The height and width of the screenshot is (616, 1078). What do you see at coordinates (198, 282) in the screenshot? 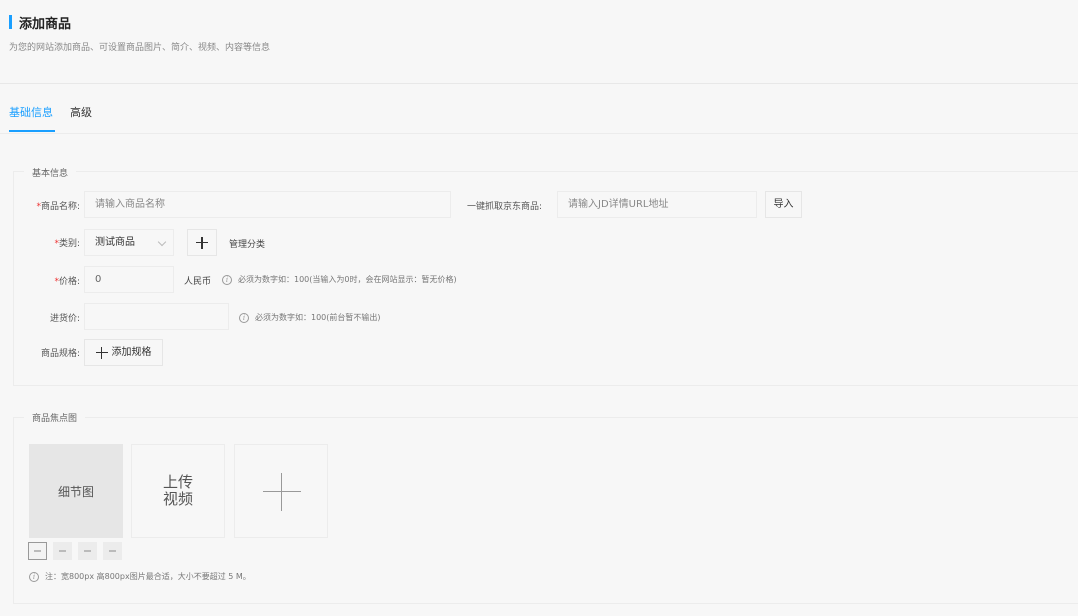
I see `price-unit: 人民币` at bounding box center [198, 282].